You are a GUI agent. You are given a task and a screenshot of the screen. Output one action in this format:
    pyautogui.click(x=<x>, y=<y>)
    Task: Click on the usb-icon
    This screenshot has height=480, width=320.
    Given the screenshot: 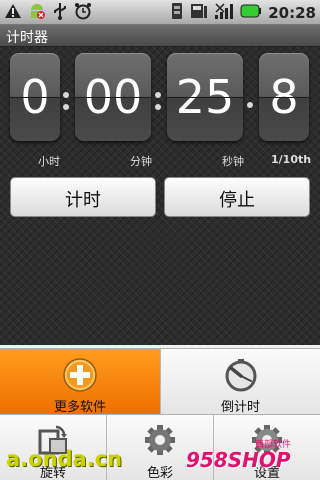 What is the action you would take?
    pyautogui.click(x=60, y=13)
    